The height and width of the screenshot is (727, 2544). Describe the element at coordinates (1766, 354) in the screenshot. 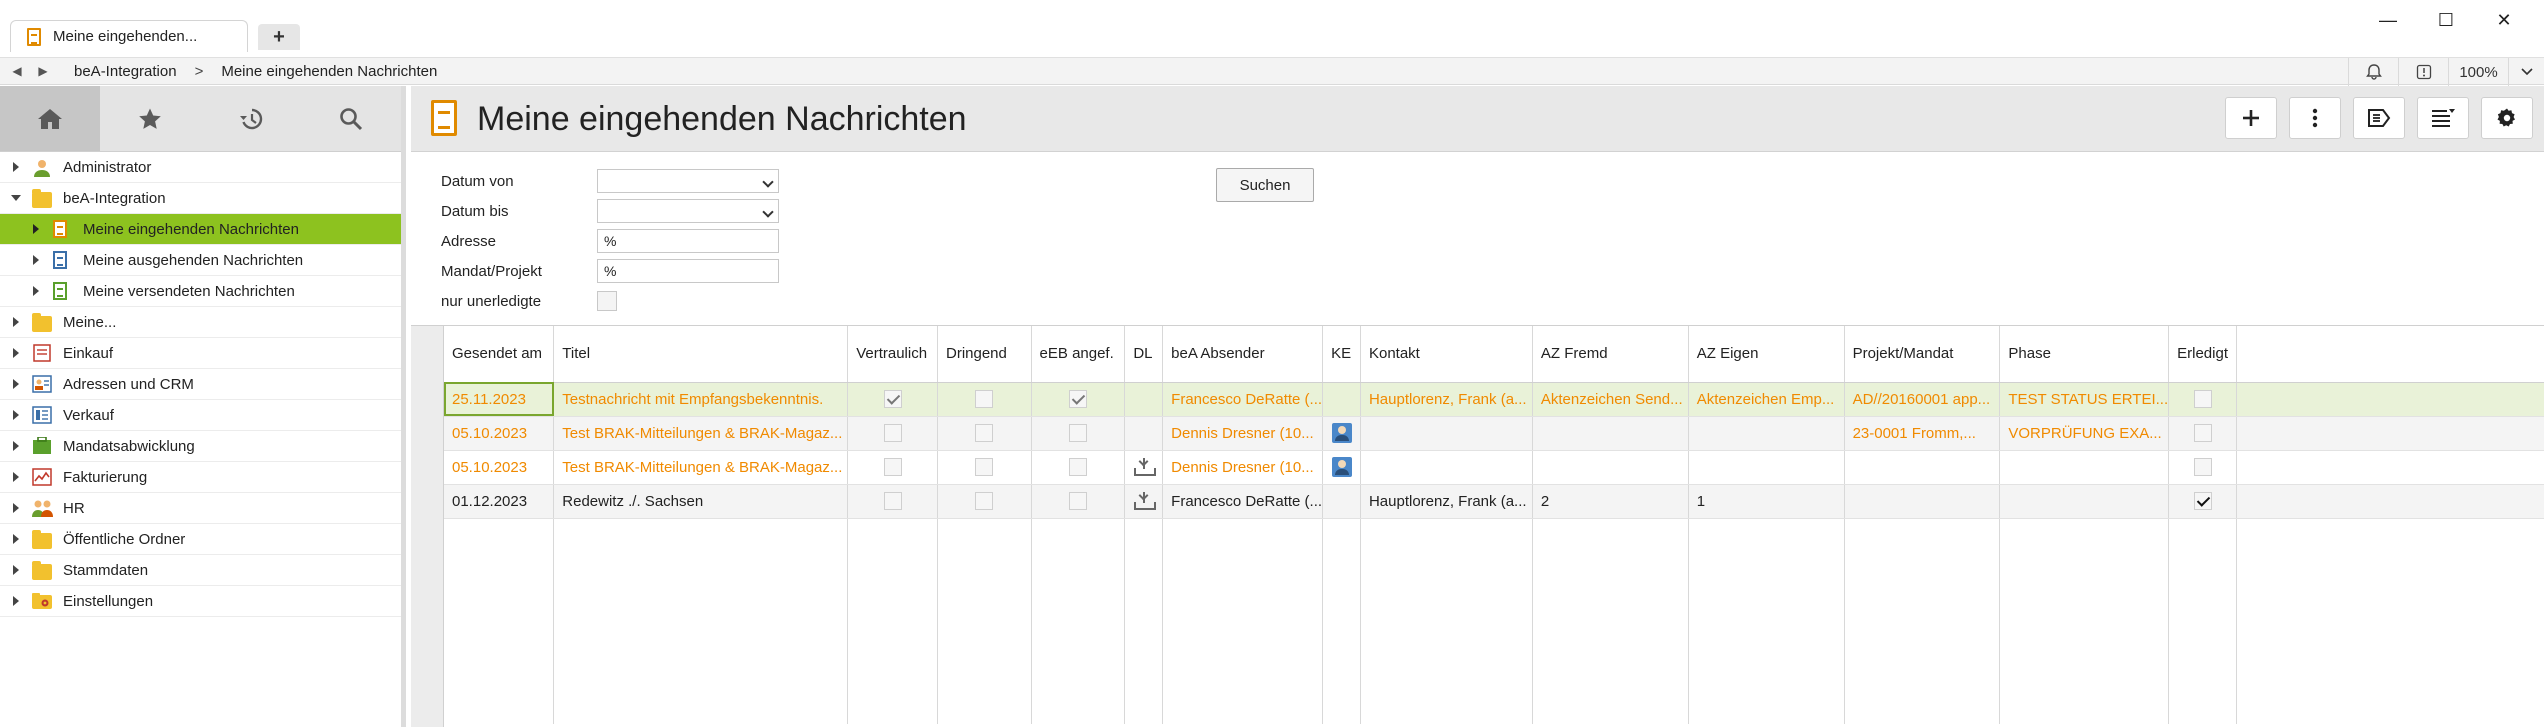

I see `column-header-az-eigen: AZ Eigen` at that location.